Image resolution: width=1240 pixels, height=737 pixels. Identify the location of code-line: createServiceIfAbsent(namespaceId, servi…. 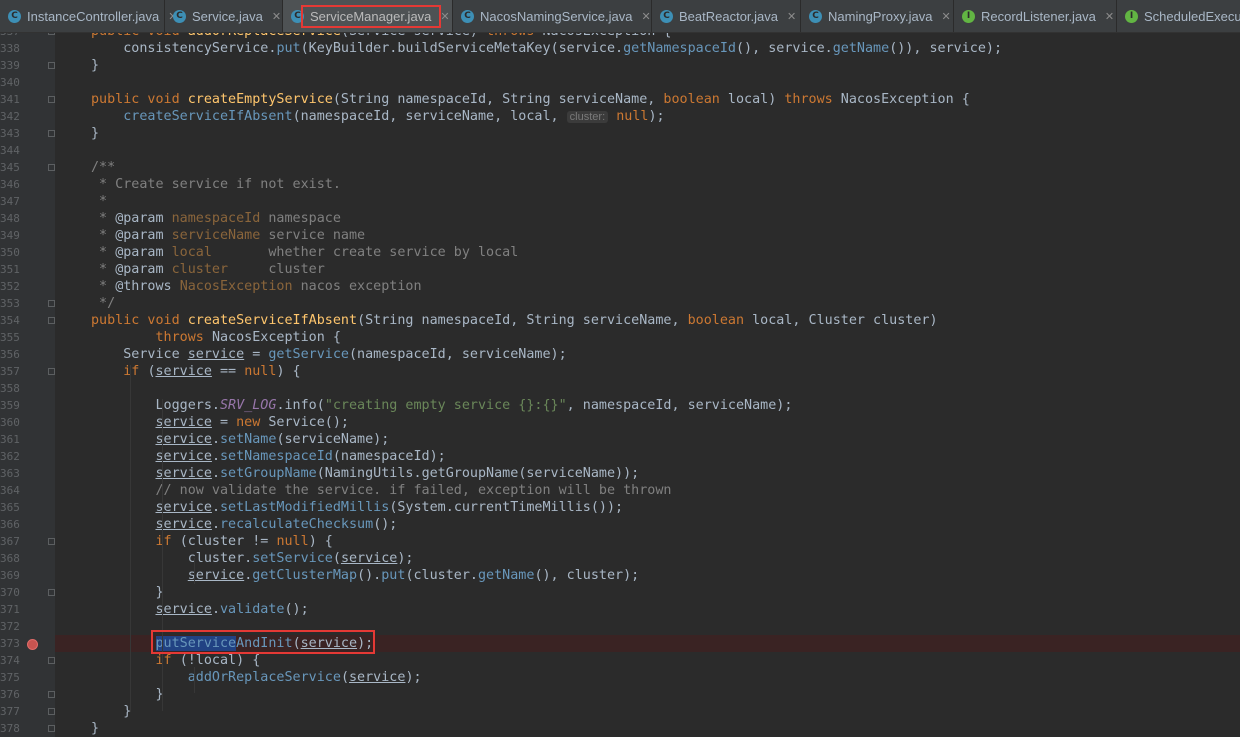
(647, 116).